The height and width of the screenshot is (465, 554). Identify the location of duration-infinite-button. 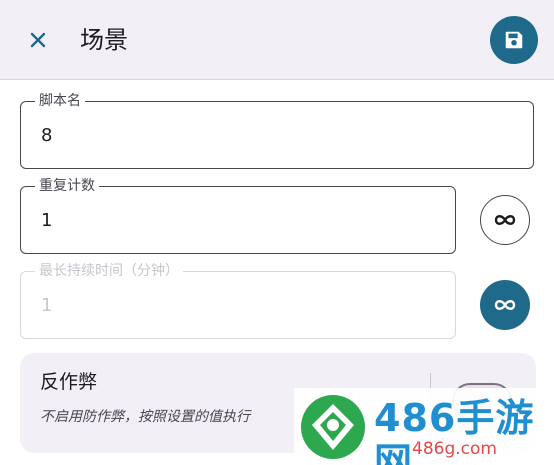
(505, 305).